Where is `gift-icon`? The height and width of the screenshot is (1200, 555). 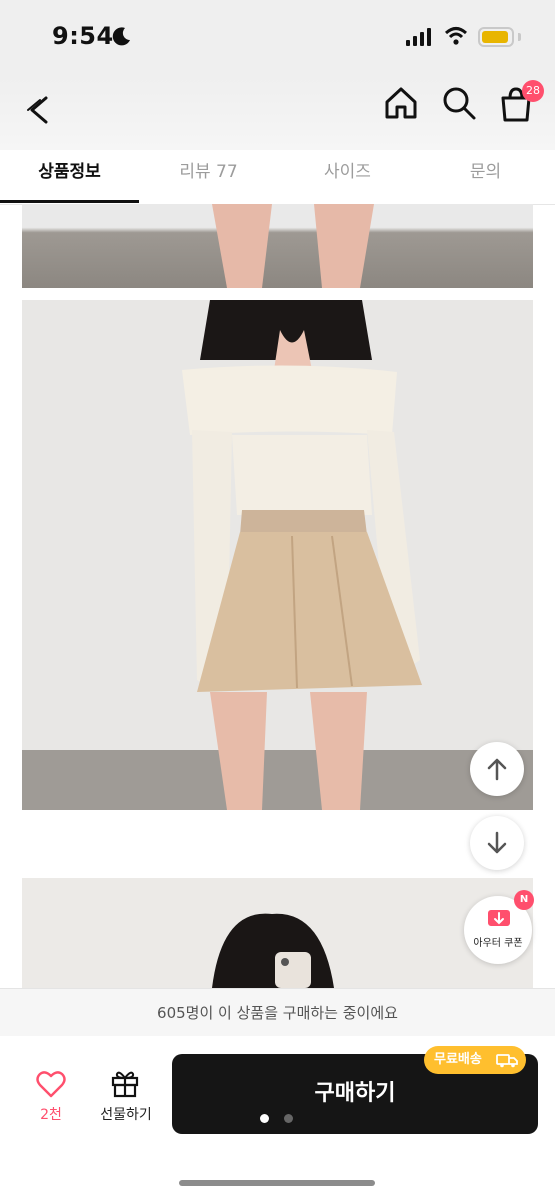 gift-icon is located at coordinates (125, 1083).